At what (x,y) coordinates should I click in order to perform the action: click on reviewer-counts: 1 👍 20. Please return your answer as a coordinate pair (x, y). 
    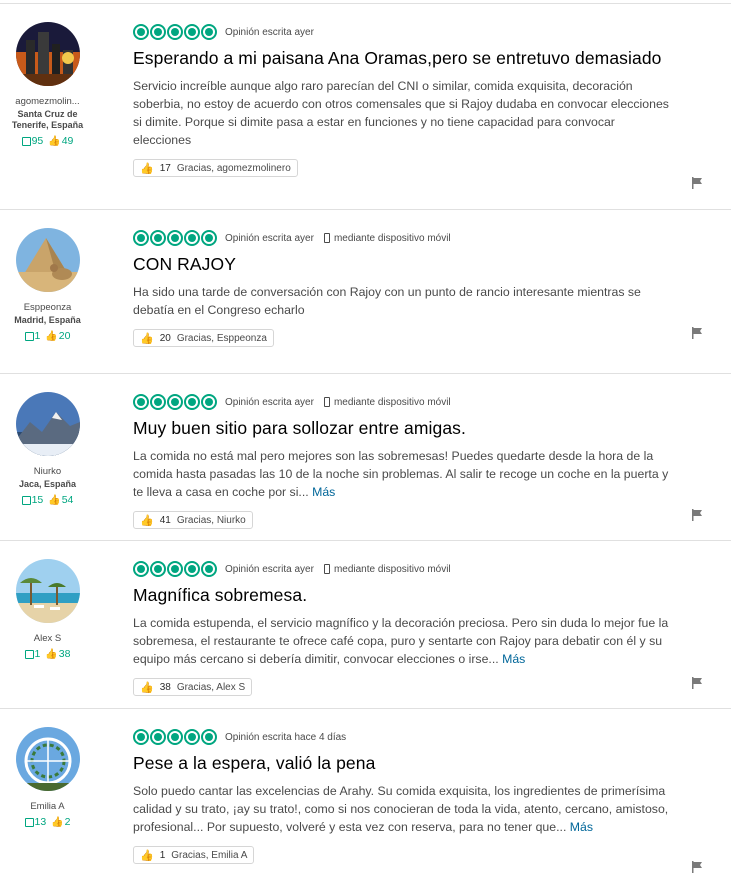
    Looking at the image, I should click on (47, 336).